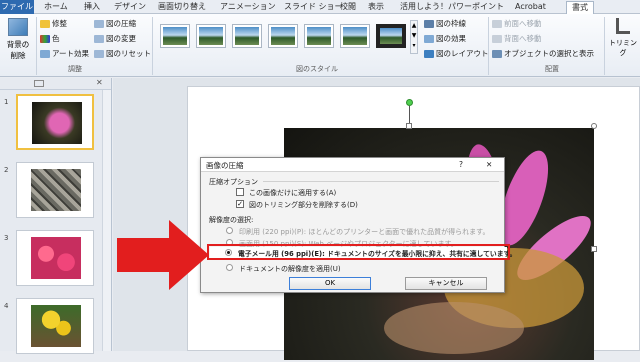 The height and width of the screenshot is (362, 640). What do you see at coordinates (229, 267) in the screenshot?
I see `document-resolution-radio` at bounding box center [229, 267].